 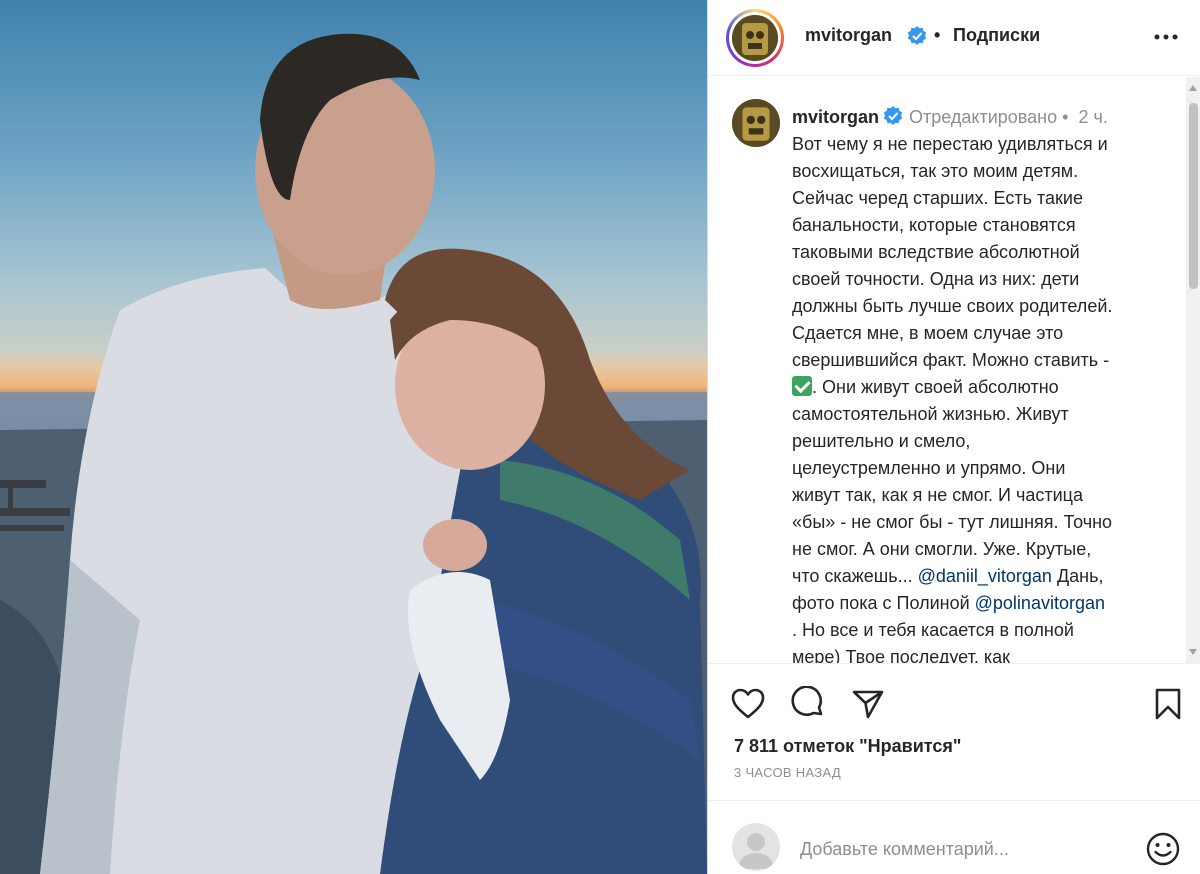 I want to click on caption-line-suffix: . Они живут своей абсолютно, so click(x=935, y=387).